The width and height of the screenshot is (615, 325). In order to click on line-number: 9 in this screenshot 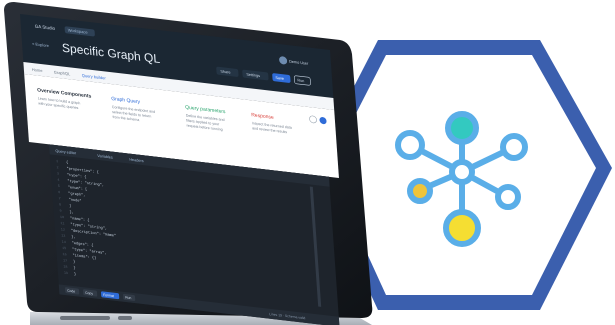, I will do `click(60, 212)`.